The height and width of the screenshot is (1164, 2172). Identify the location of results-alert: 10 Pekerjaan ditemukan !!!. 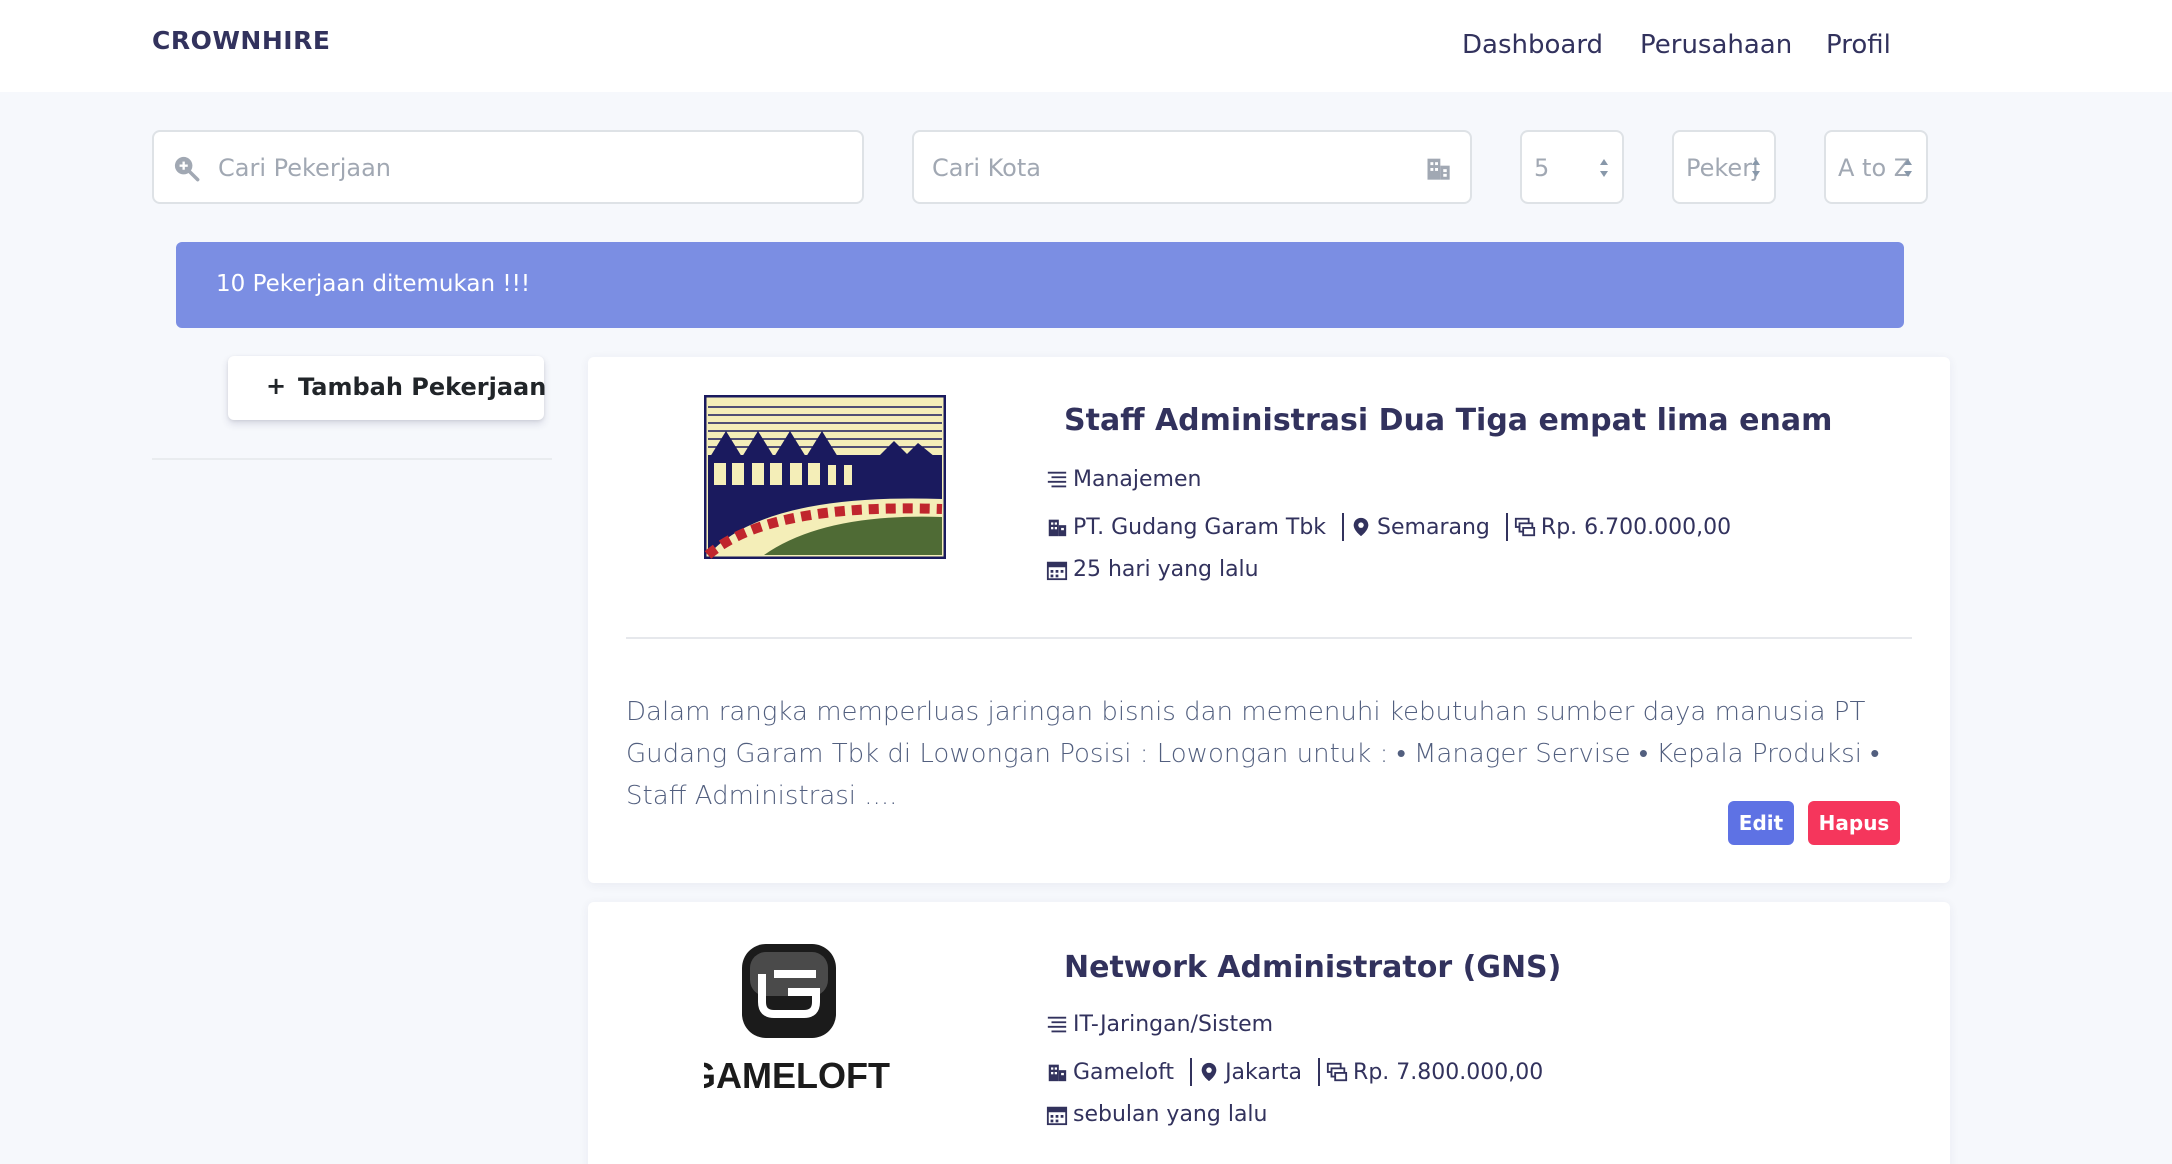
(1040, 285).